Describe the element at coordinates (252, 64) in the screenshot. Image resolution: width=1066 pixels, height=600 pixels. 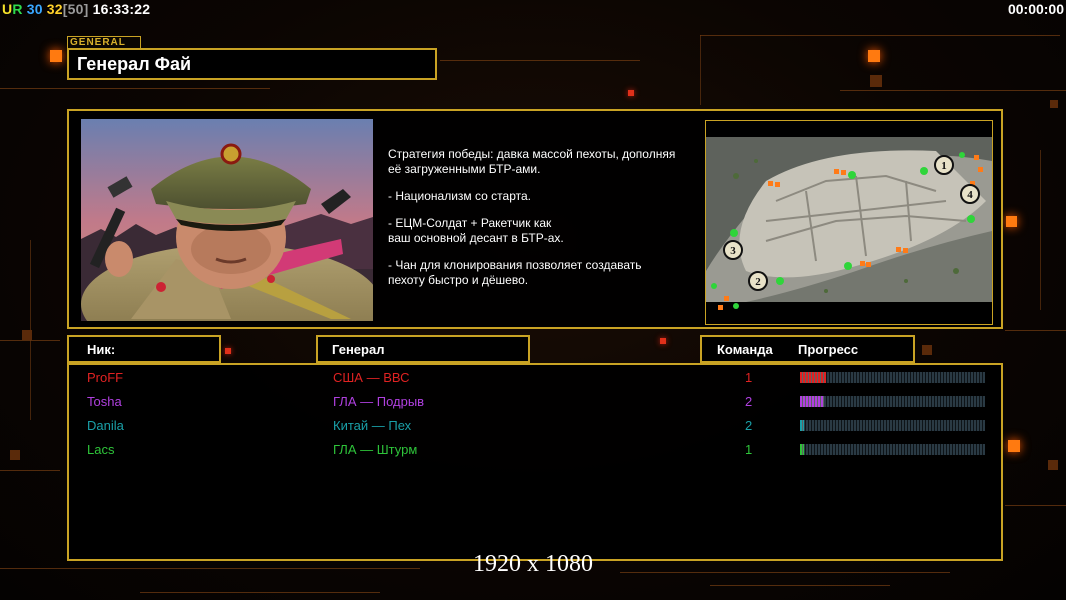
I see `title-box: Генерал Фай` at that location.